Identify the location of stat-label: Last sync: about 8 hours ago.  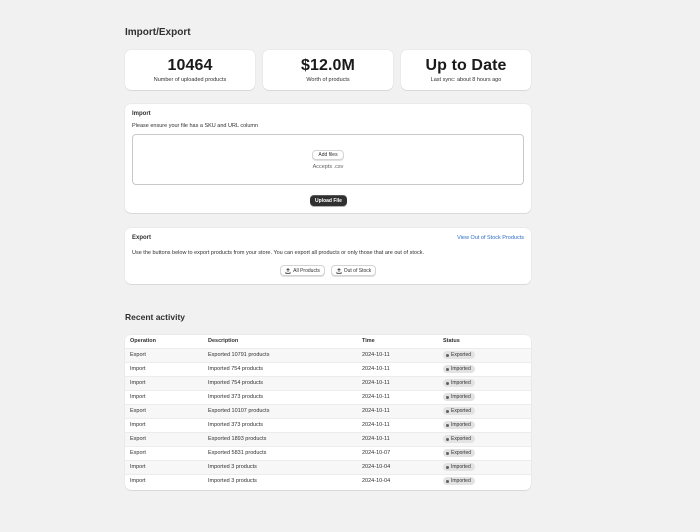
(466, 80).